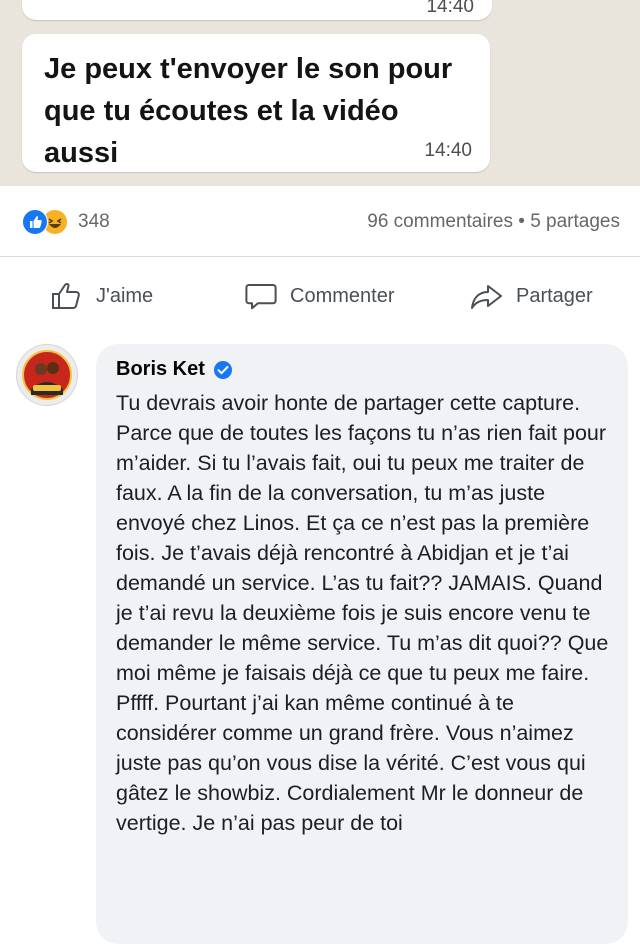  I want to click on comment-bubble-icon, so click(261, 297).